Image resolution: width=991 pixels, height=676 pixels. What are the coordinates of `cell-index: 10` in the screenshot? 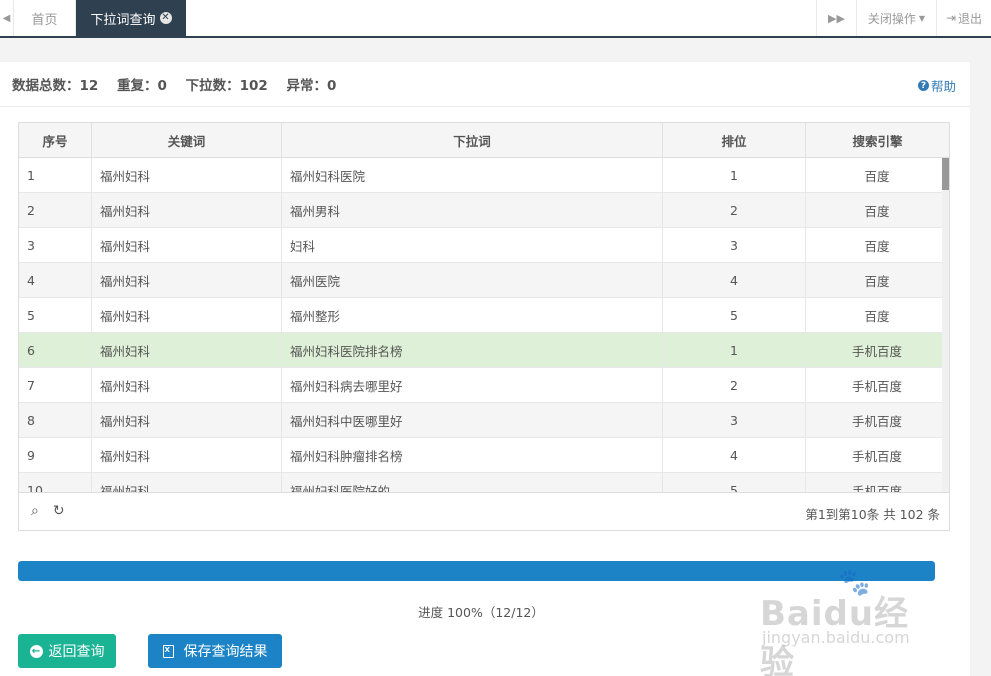 It's located at (55, 482).